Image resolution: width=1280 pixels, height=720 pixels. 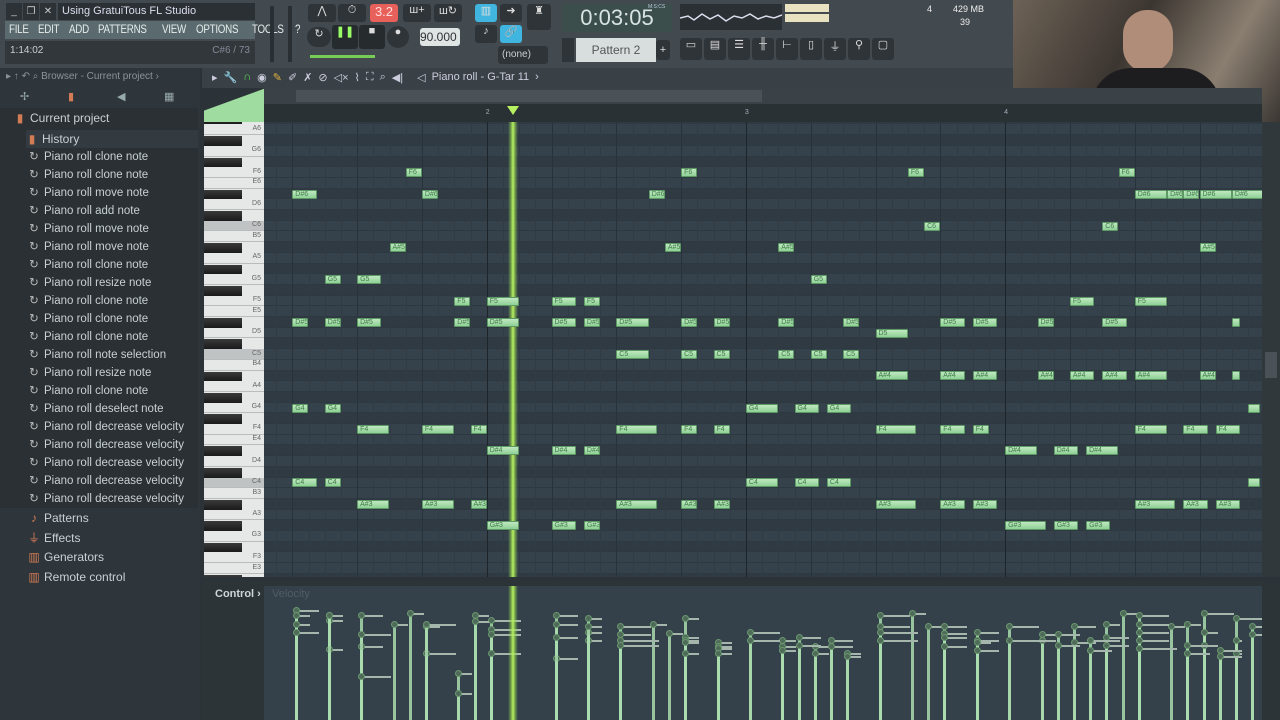 I want to click on magnet-icon: ∩, so click(x=247, y=77).